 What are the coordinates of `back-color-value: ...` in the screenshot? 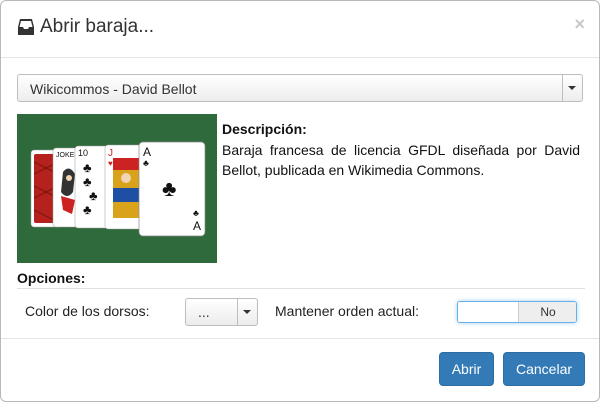 It's located at (204, 312).